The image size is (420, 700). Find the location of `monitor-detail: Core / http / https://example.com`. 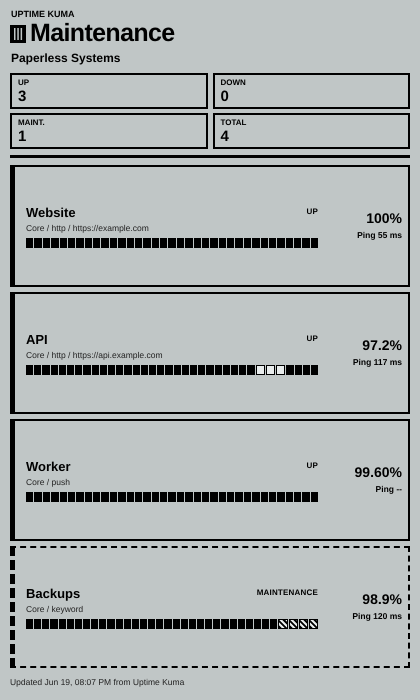

monitor-detail: Core / http / https://example.com is located at coordinates (88, 228).